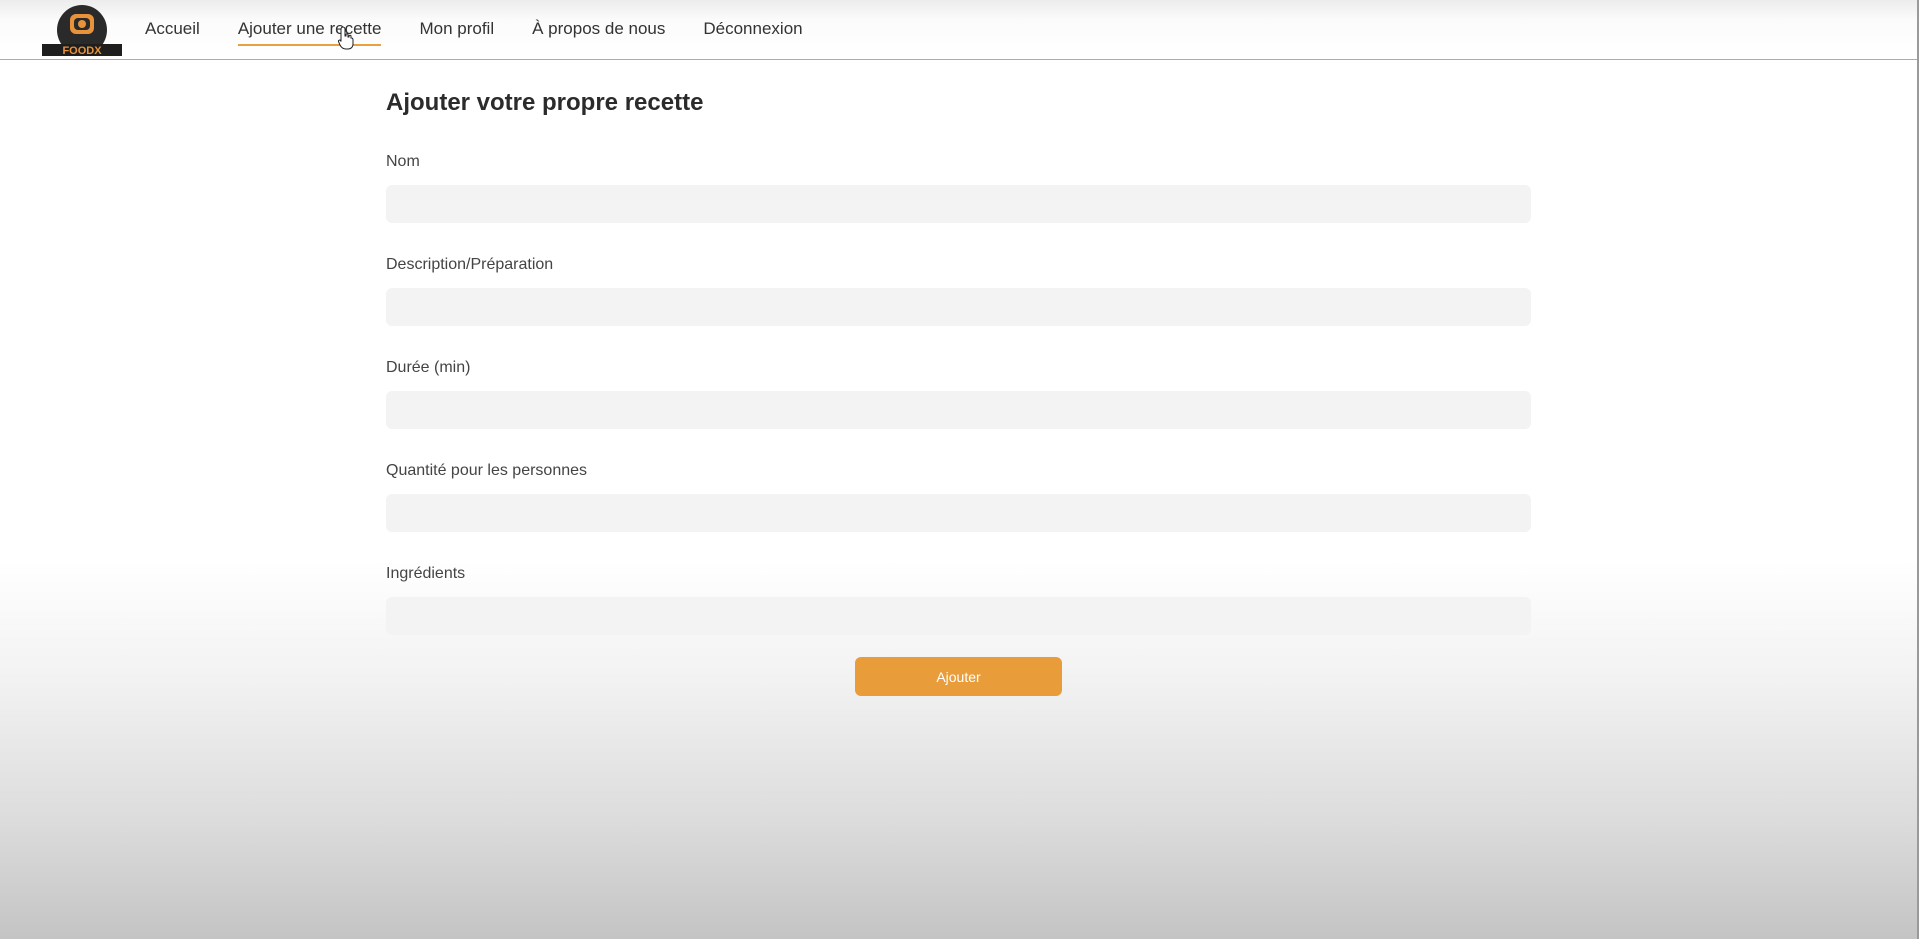  I want to click on field-ingredients: Ingrédients, so click(958, 599).